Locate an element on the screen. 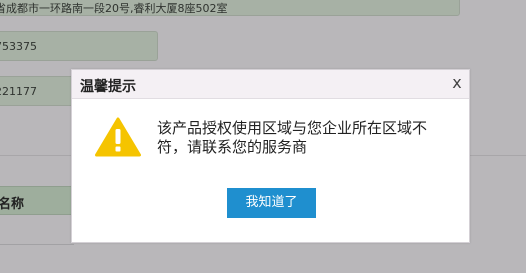  acknowledge-button: 我知道了 is located at coordinates (271, 203).